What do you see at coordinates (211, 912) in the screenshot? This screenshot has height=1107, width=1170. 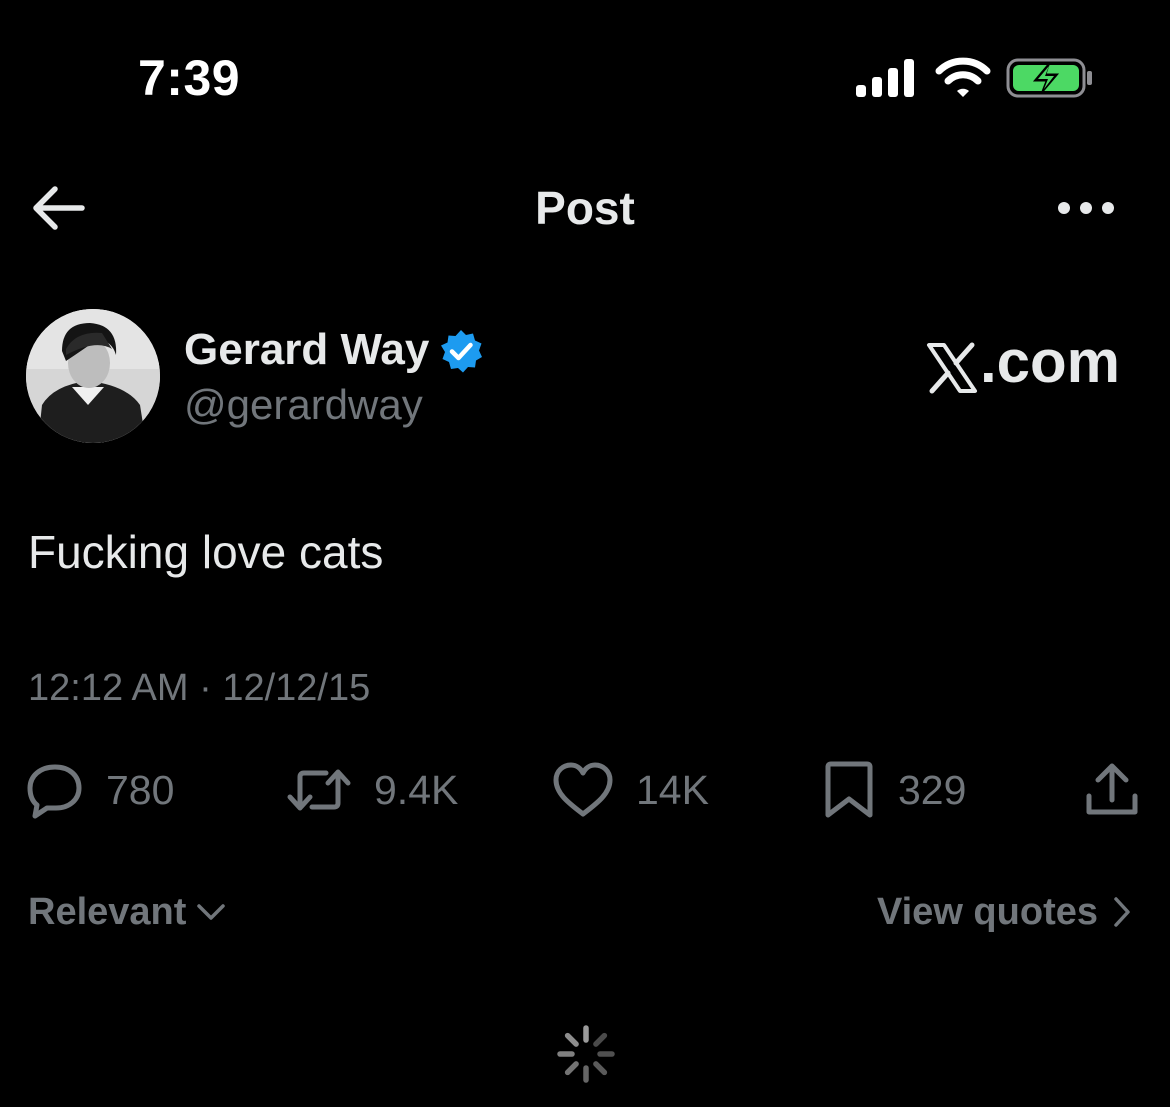 I see `chevron-down-icon` at bounding box center [211, 912].